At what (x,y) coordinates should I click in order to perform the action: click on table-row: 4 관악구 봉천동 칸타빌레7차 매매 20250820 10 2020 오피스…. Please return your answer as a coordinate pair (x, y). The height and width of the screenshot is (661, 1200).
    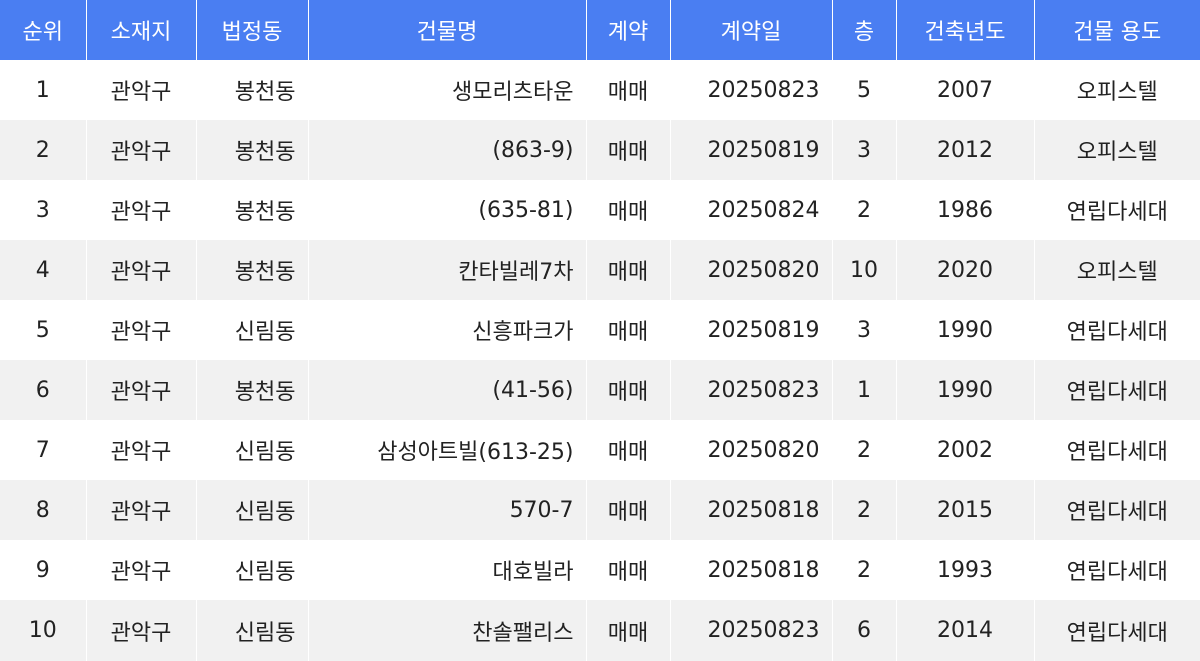
    Looking at the image, I should click on (600, 270).